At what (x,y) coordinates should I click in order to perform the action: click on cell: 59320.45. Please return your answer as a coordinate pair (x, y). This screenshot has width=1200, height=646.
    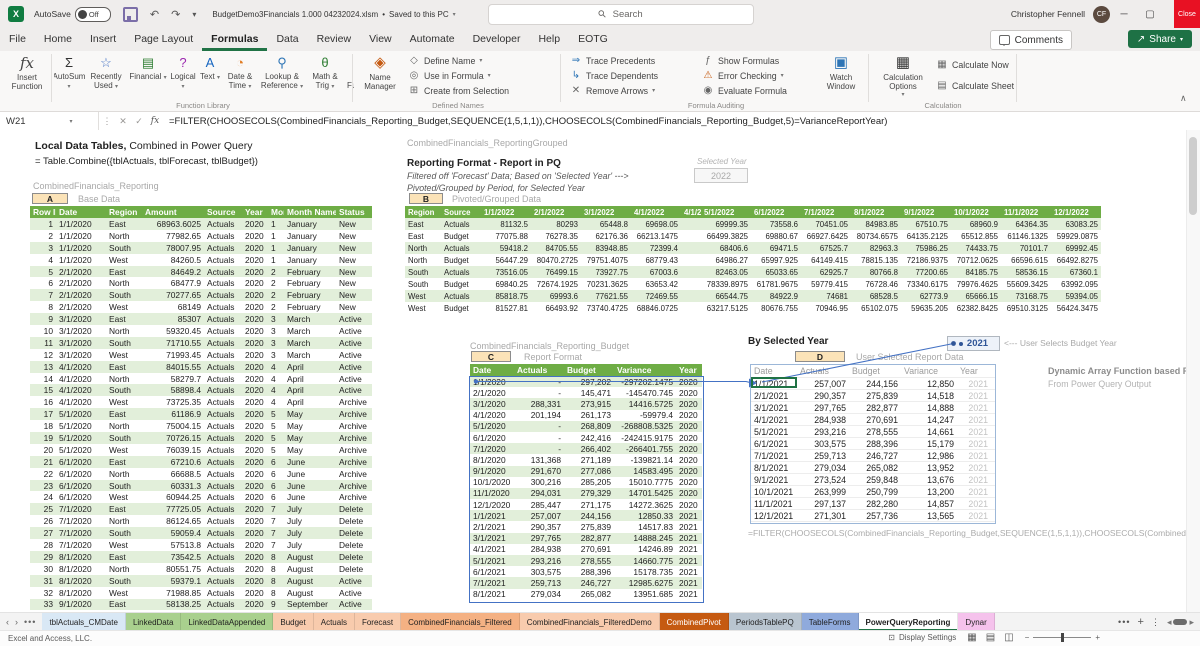
    Looking at the image, I should click on (173, 331).